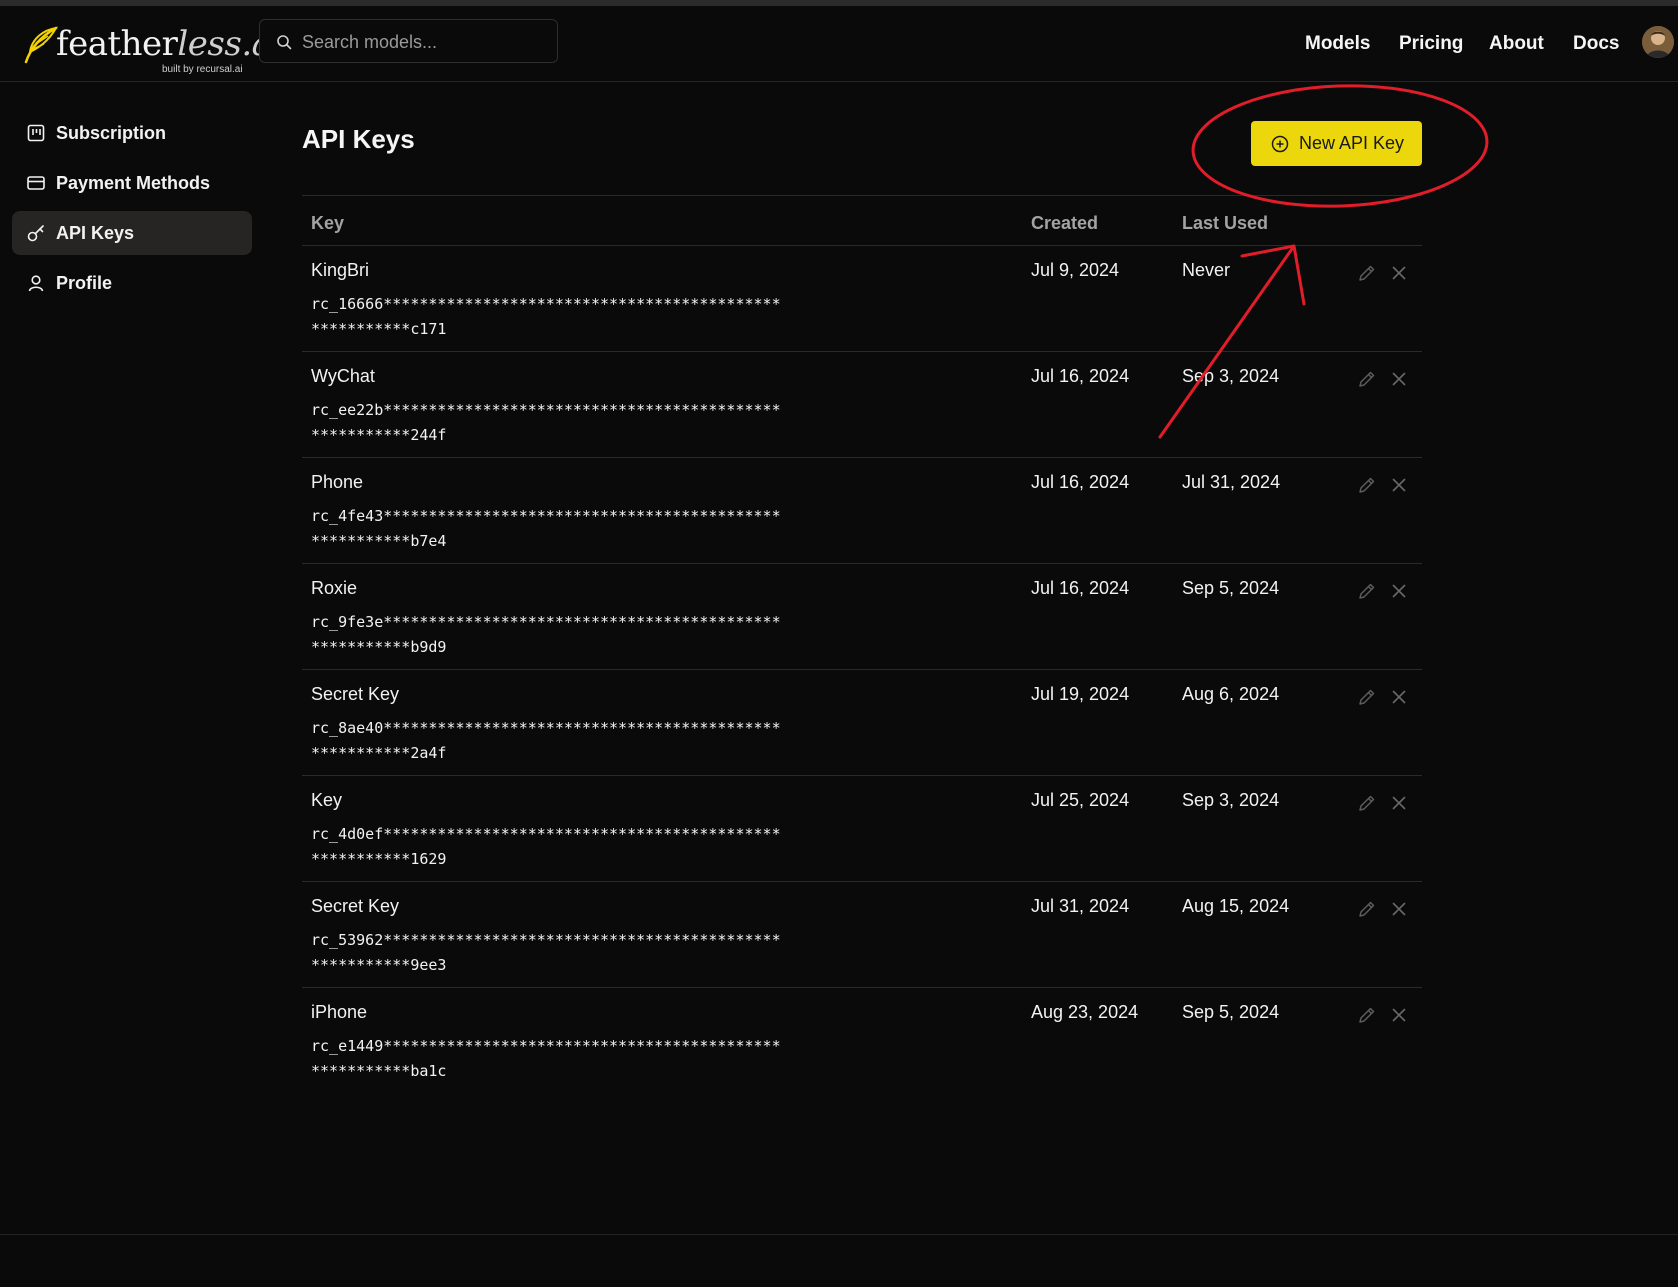  What do you see at coordinates (132, 283) in the screenshot?
I see `sidebar-item-profile: Profile` at bounding box center [132, 283].